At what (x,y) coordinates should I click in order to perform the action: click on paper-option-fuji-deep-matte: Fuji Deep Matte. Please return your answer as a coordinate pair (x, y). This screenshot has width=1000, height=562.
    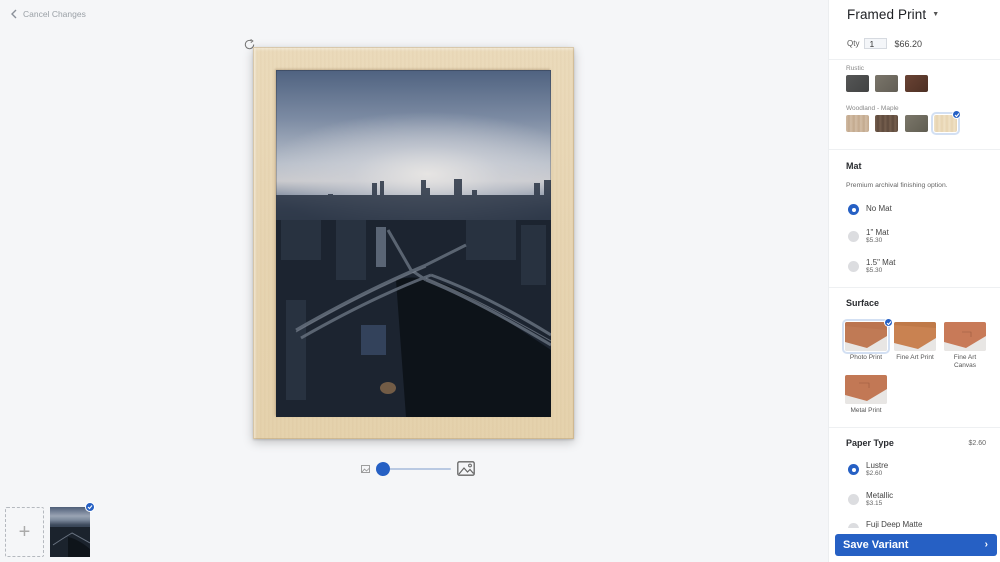
    Looking at the image, I should click on (885, 524).